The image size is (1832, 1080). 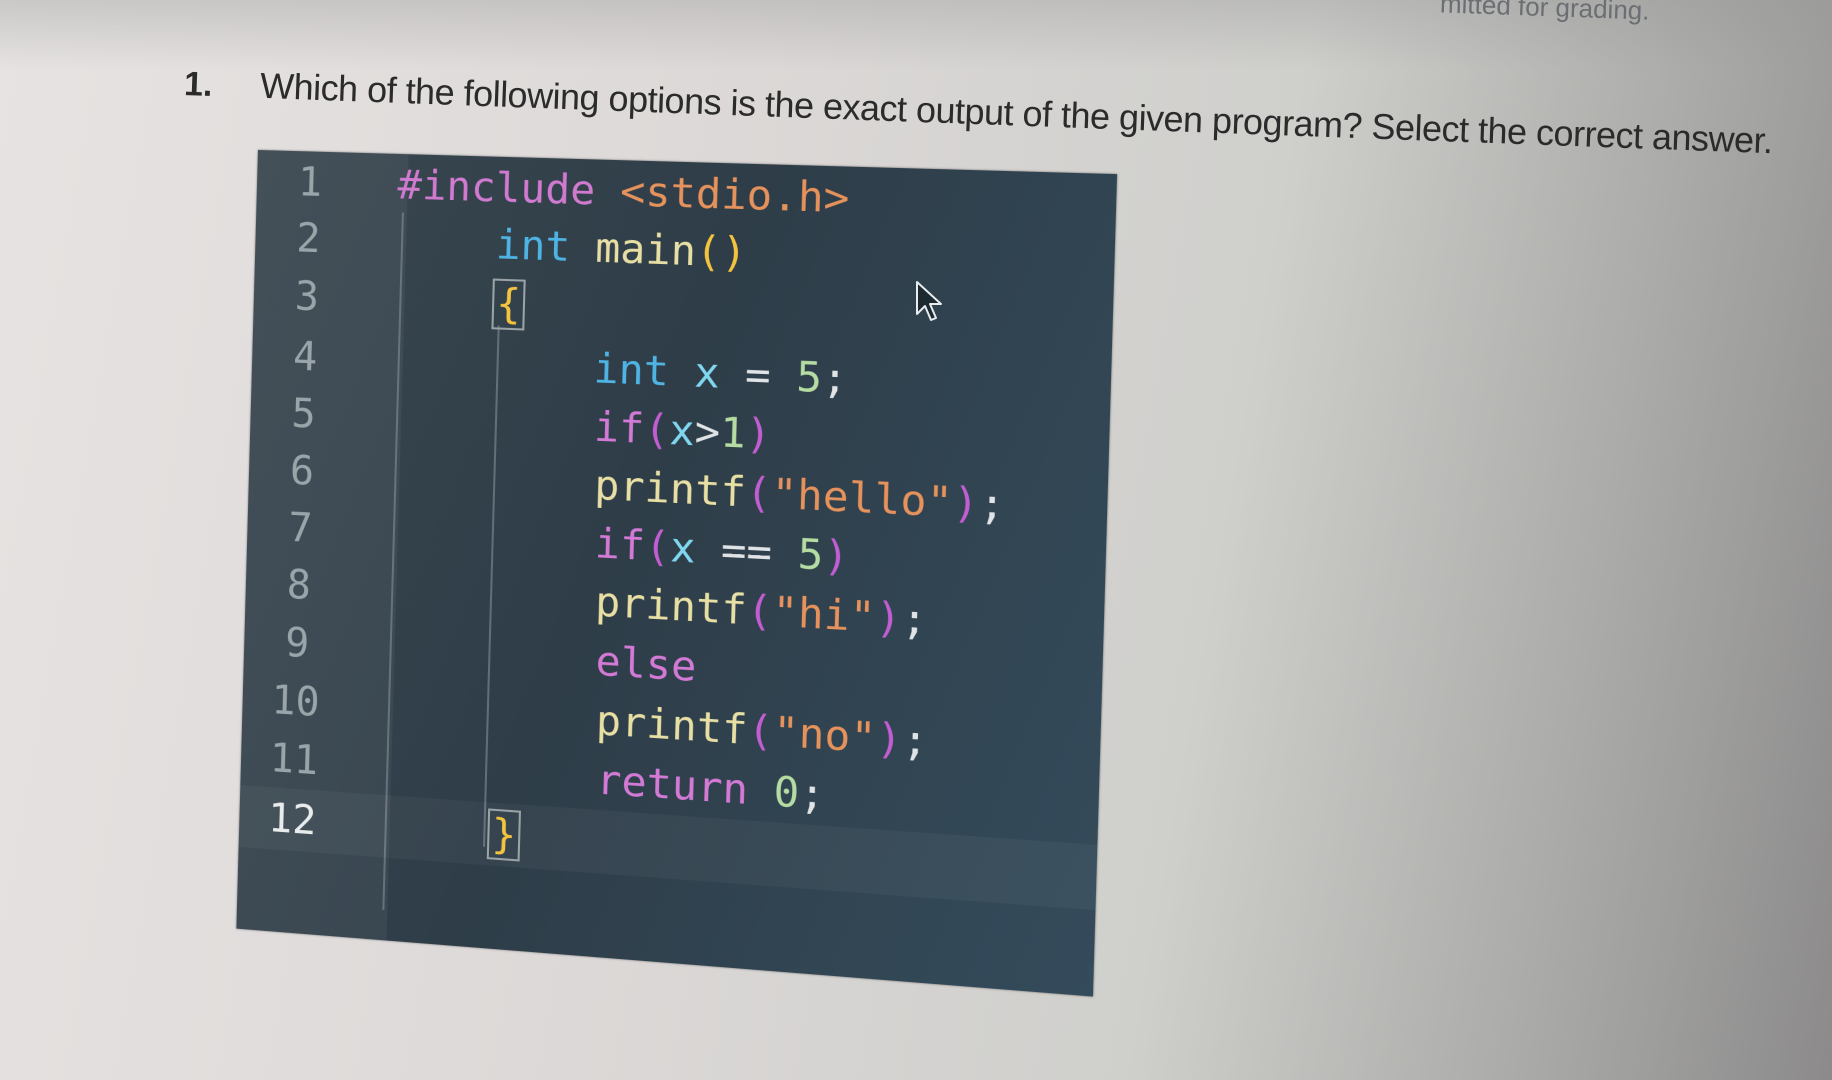 What do you see at coordinates (735, 195) in the screenshot?
I see `token-header: <stdio.h>` at bounding box center [735, 195].